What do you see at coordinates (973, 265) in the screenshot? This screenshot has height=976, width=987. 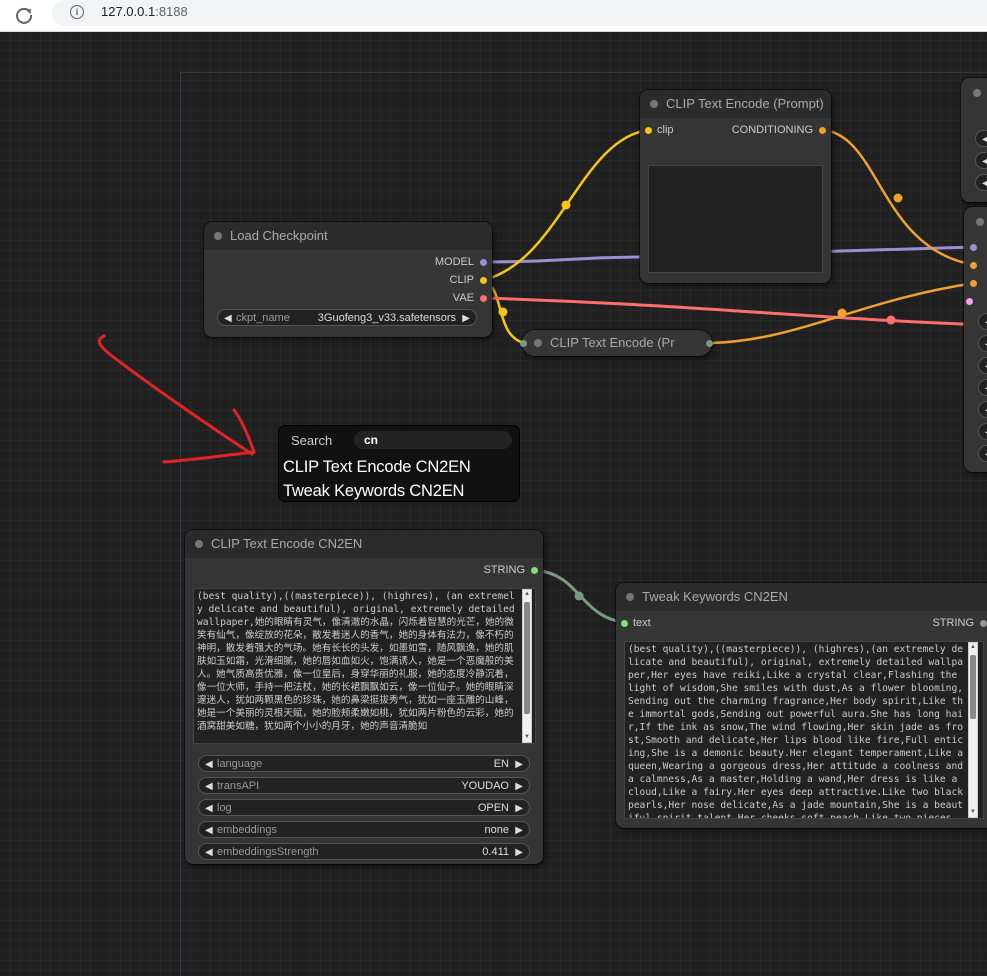 I see `positive-input-port` at bounding box center [973, 265].